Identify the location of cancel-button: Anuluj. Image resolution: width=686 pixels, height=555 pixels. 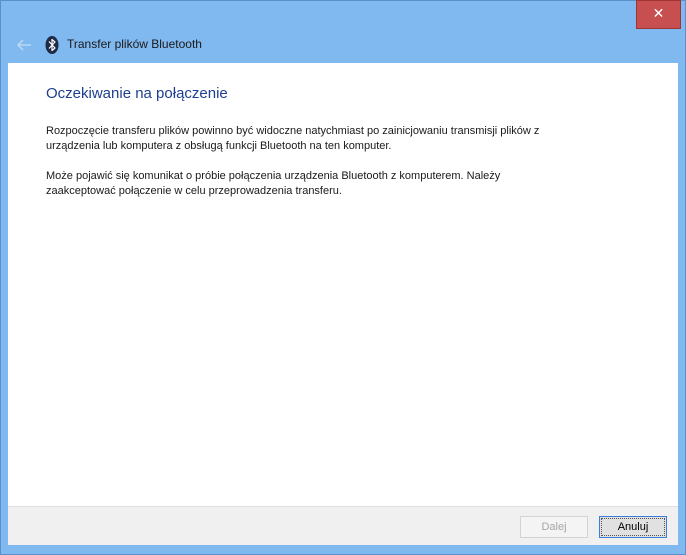
(633, 527).